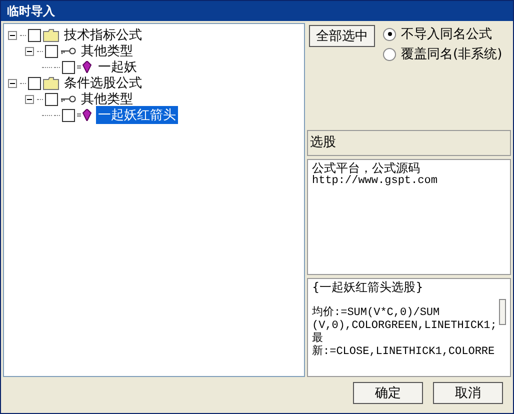 This screenshot has width=514, height=414. I want to click on dialog-button: 取消, so click(468, 393).